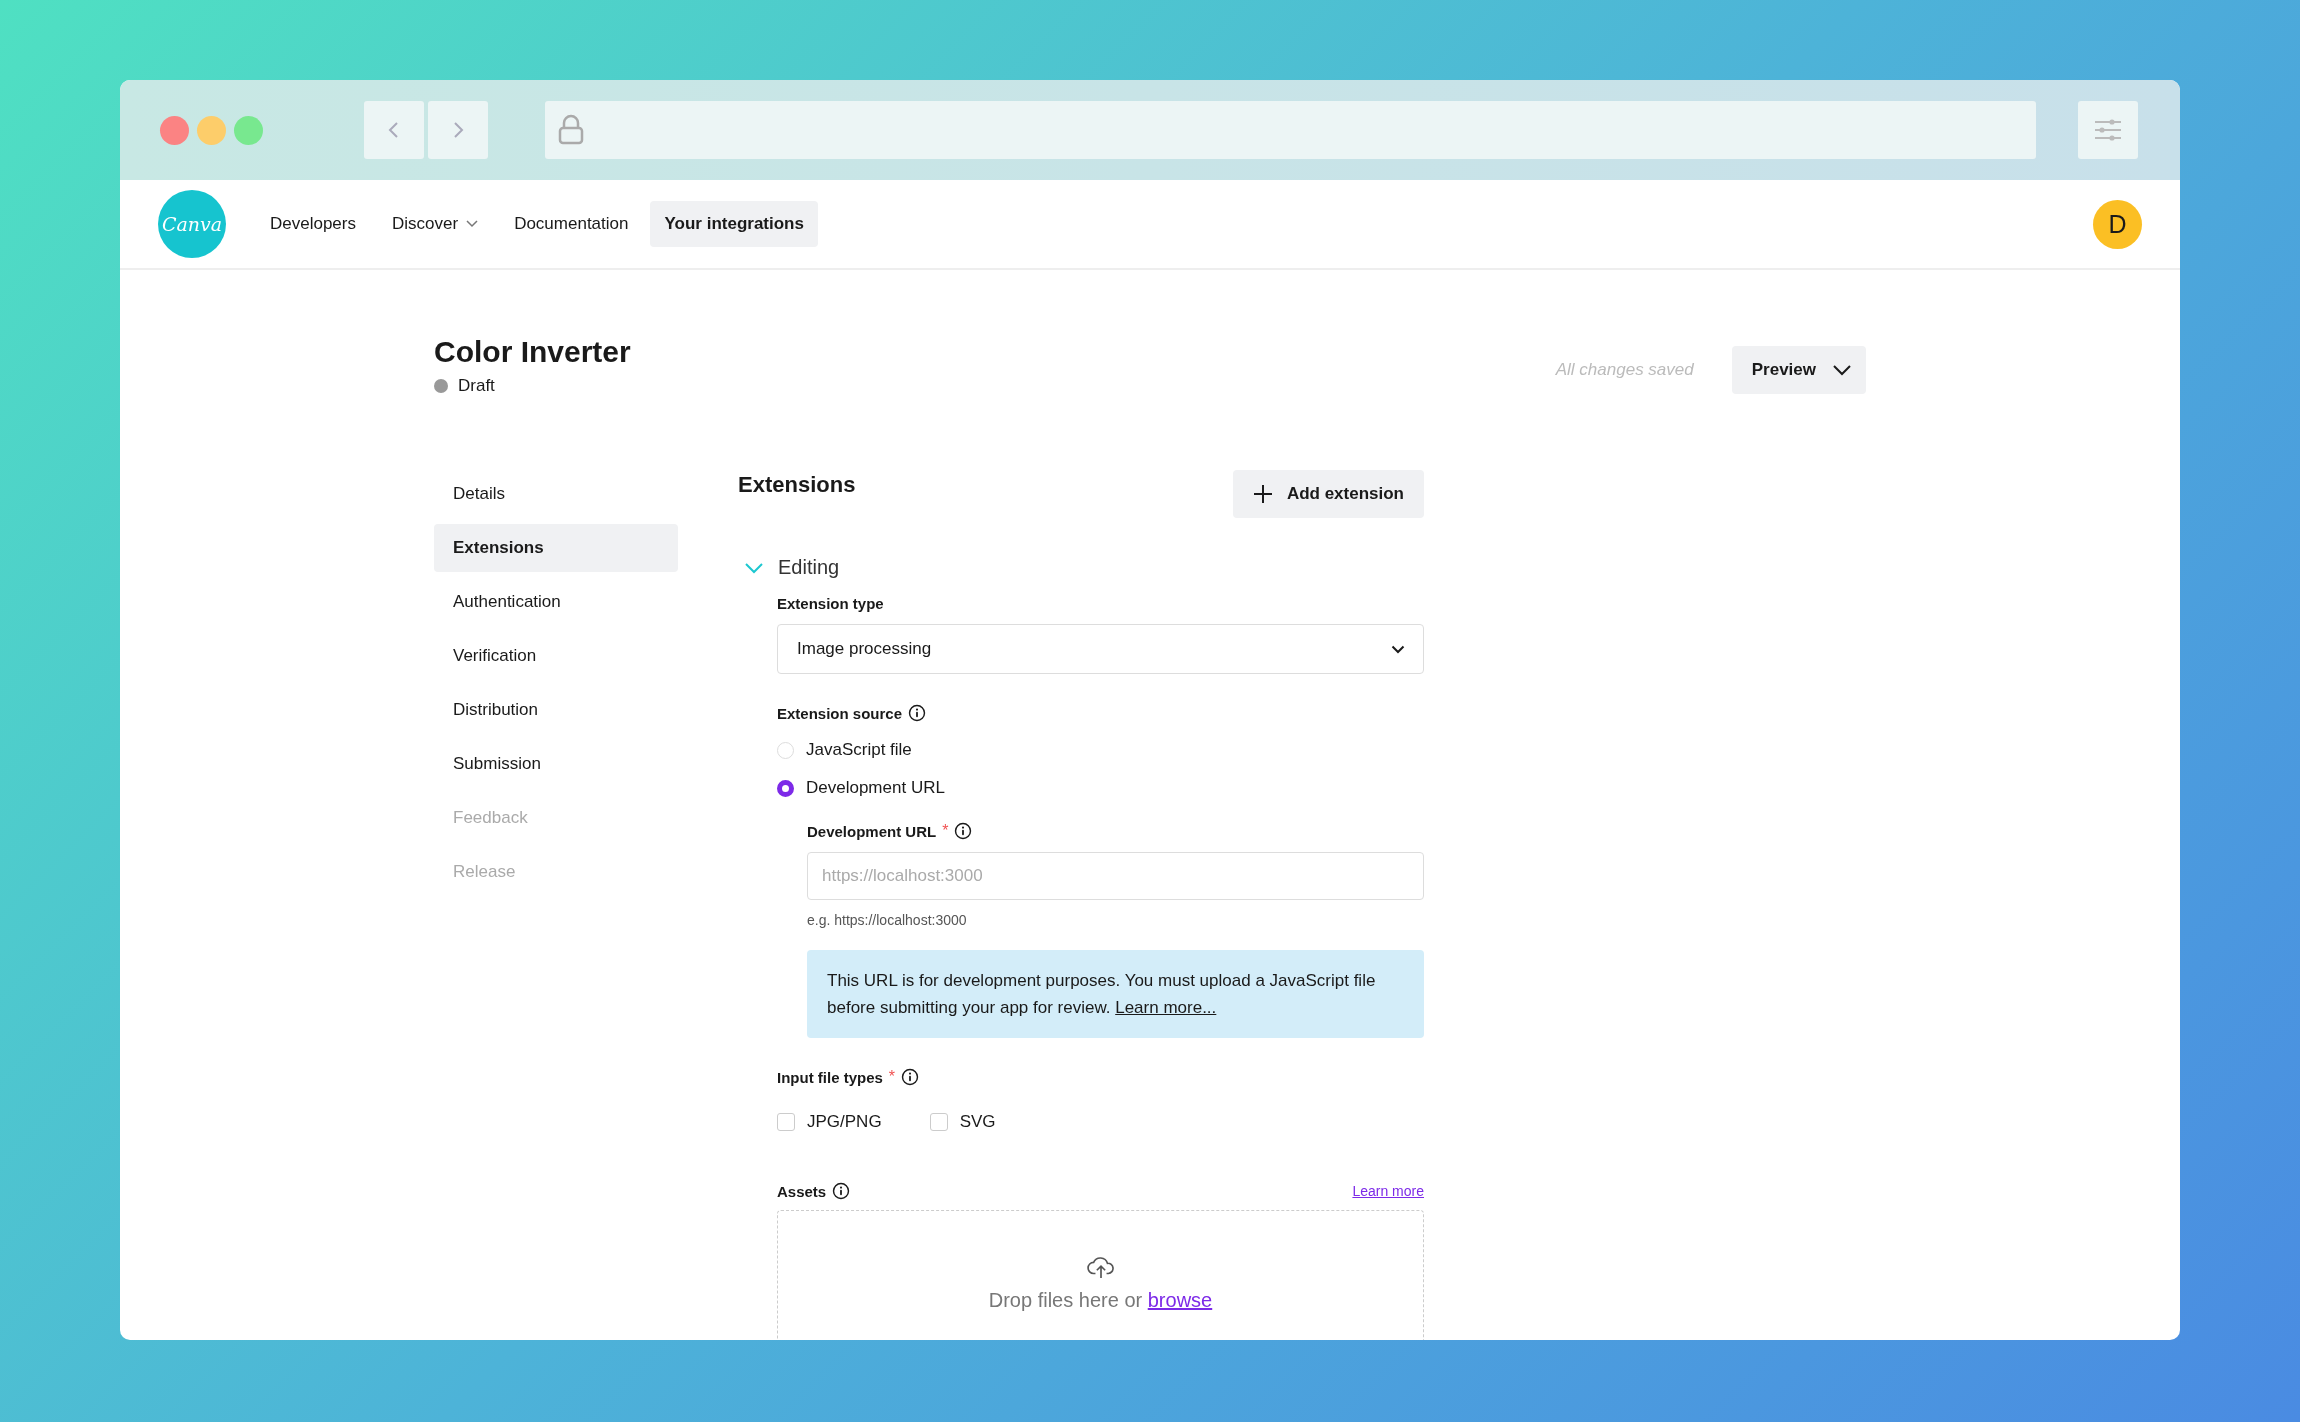  What do you see at coordinates (313, 224) in the screenshot?
I see `nav-link: Developers` at bounding box center [313, 224].